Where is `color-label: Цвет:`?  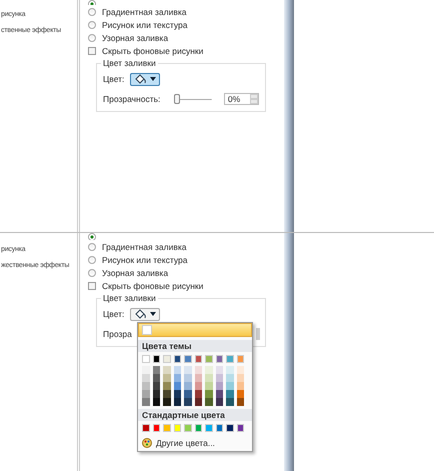
color-label: Цвет: is located at coordinates (113, 314).